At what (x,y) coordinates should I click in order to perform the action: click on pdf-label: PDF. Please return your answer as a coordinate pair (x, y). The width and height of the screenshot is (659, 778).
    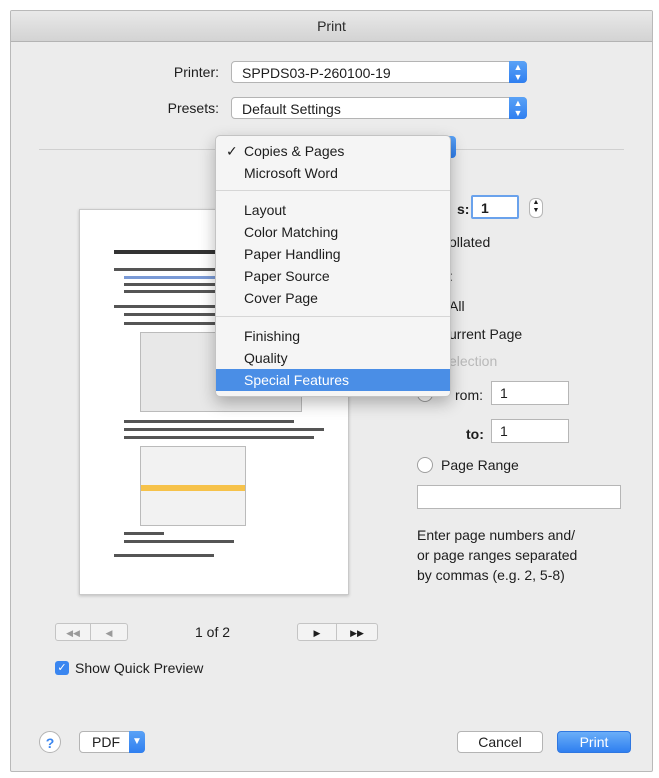
    Looking at the image, I should click on (106, 742).